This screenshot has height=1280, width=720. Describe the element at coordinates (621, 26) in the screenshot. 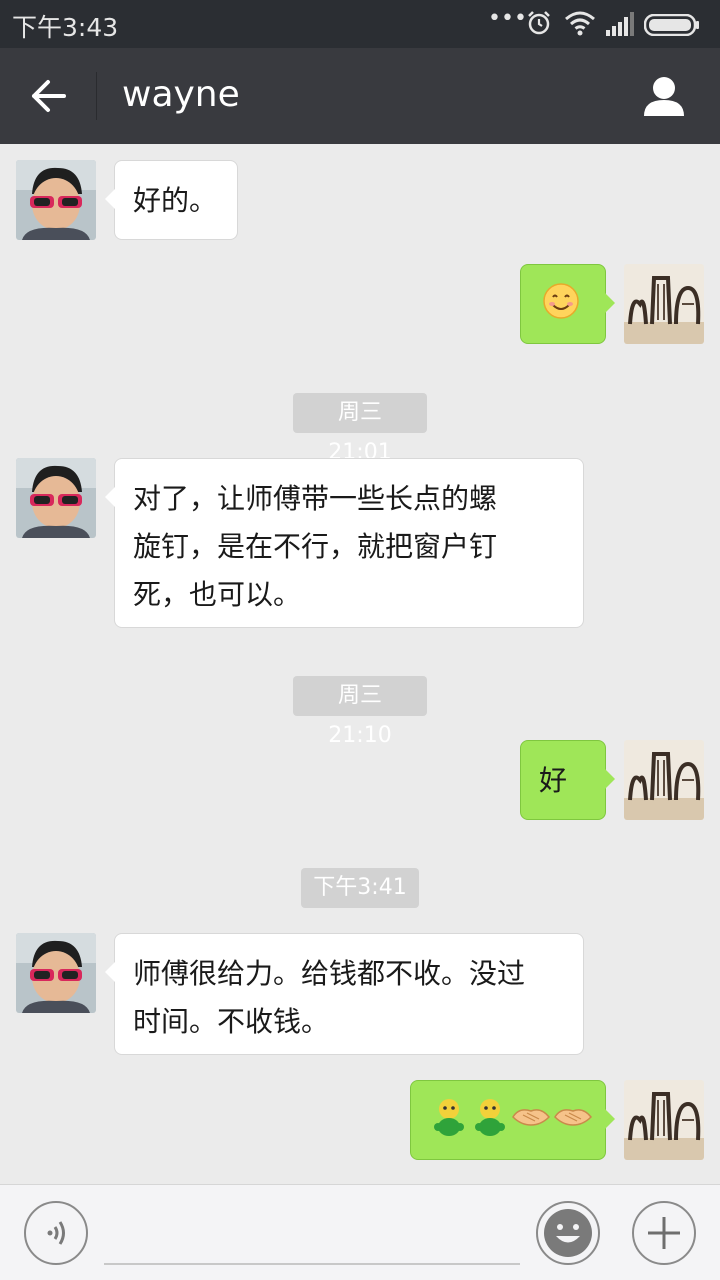

I see `signal-icon` at that location.